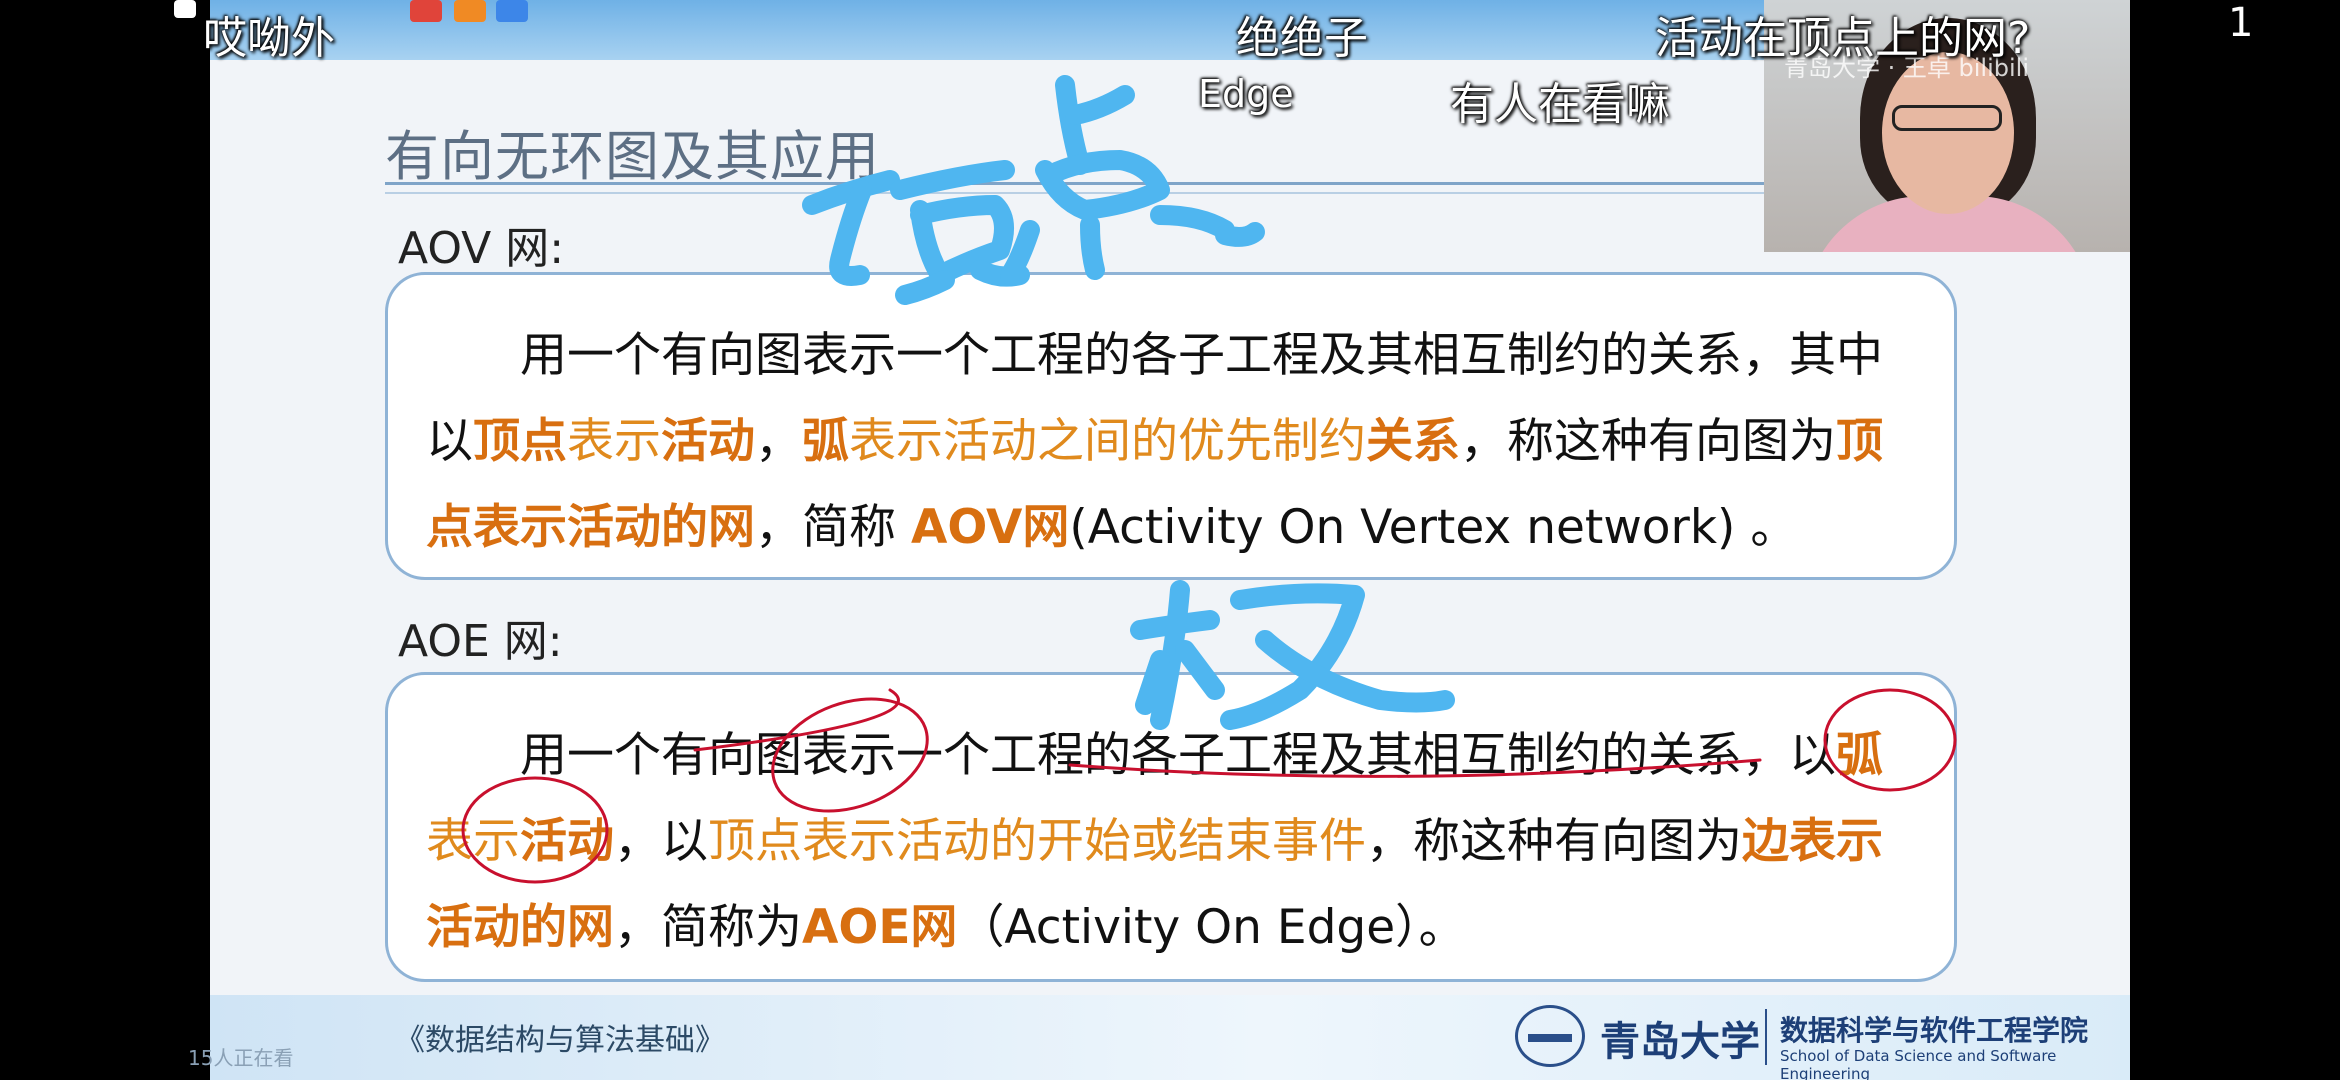 This screenshot has width=2340, height=1080. Describe the element at coordinates (1302, 38) in the screenshot. I see `danmaku-top-center: 绝绝子` at that location.